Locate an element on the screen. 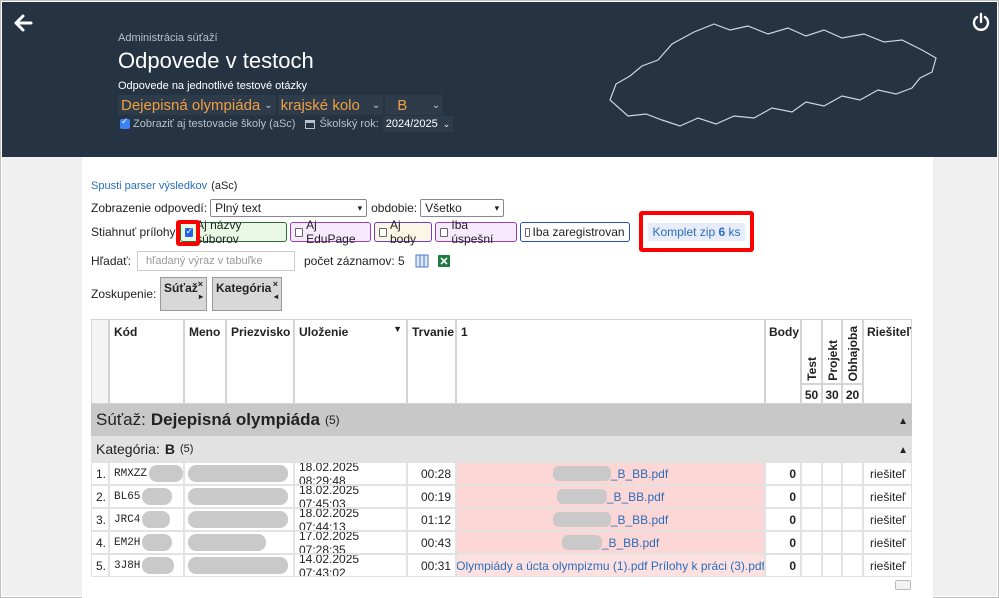 Image resolution: width=999 pixels, height=598 pixels. group-header-category: Kategória: B (5) ▲ is located at coordinates (501, 449).